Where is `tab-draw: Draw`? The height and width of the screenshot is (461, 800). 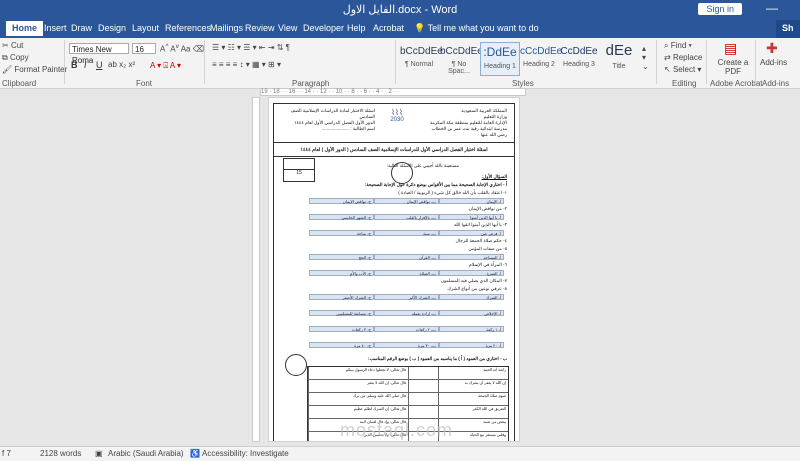 tab-draw: Draw is located at coordinates (81, 28).